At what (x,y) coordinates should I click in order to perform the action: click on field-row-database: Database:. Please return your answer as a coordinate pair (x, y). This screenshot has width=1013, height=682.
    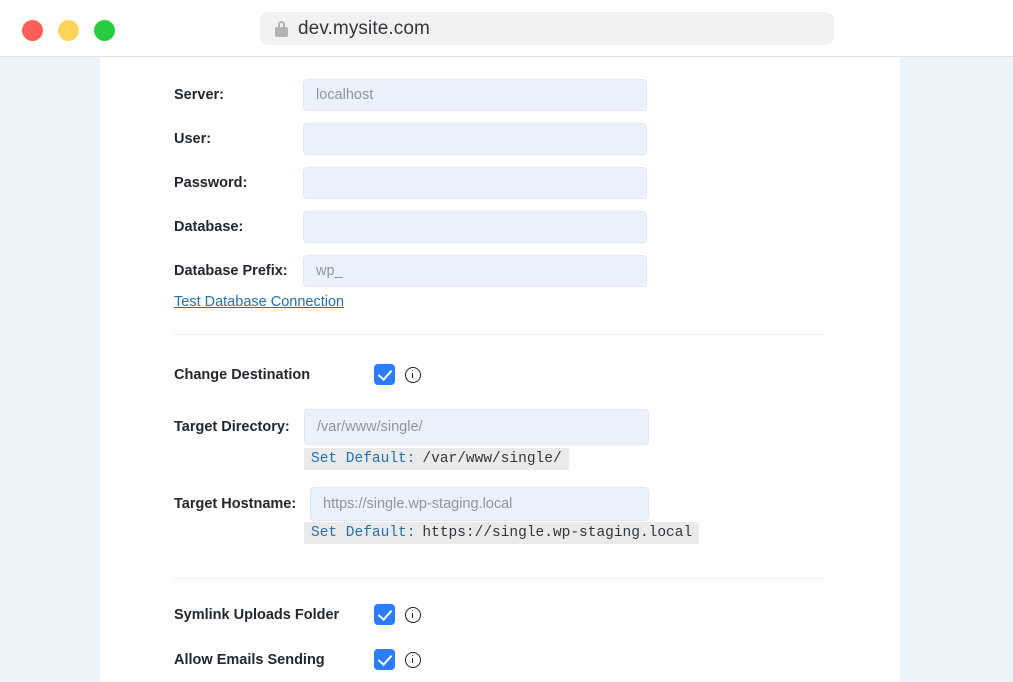
    Looking at the image, I should click on (410, 227).